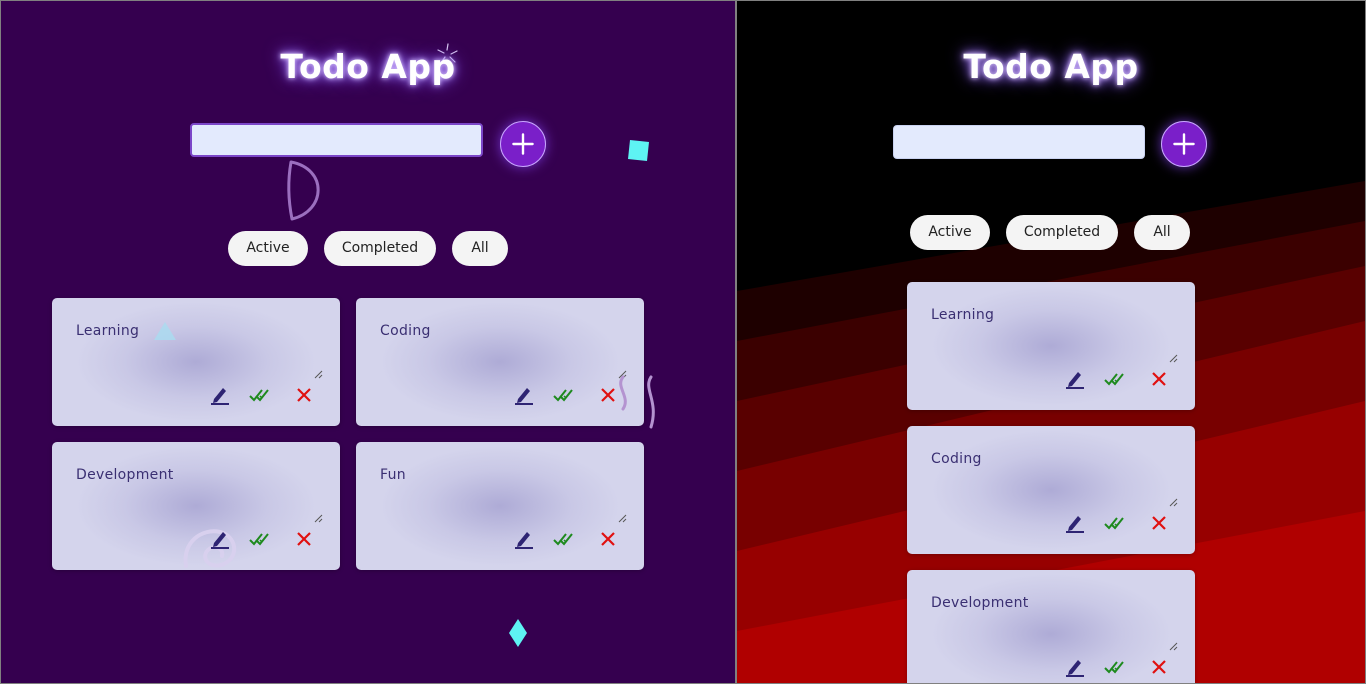 Image resolution: width=1366 pixels, height=684 pixels. Describe the element at coordinates (638, 150) in the screenshot. I see `cyan-square-decoration` at that location.